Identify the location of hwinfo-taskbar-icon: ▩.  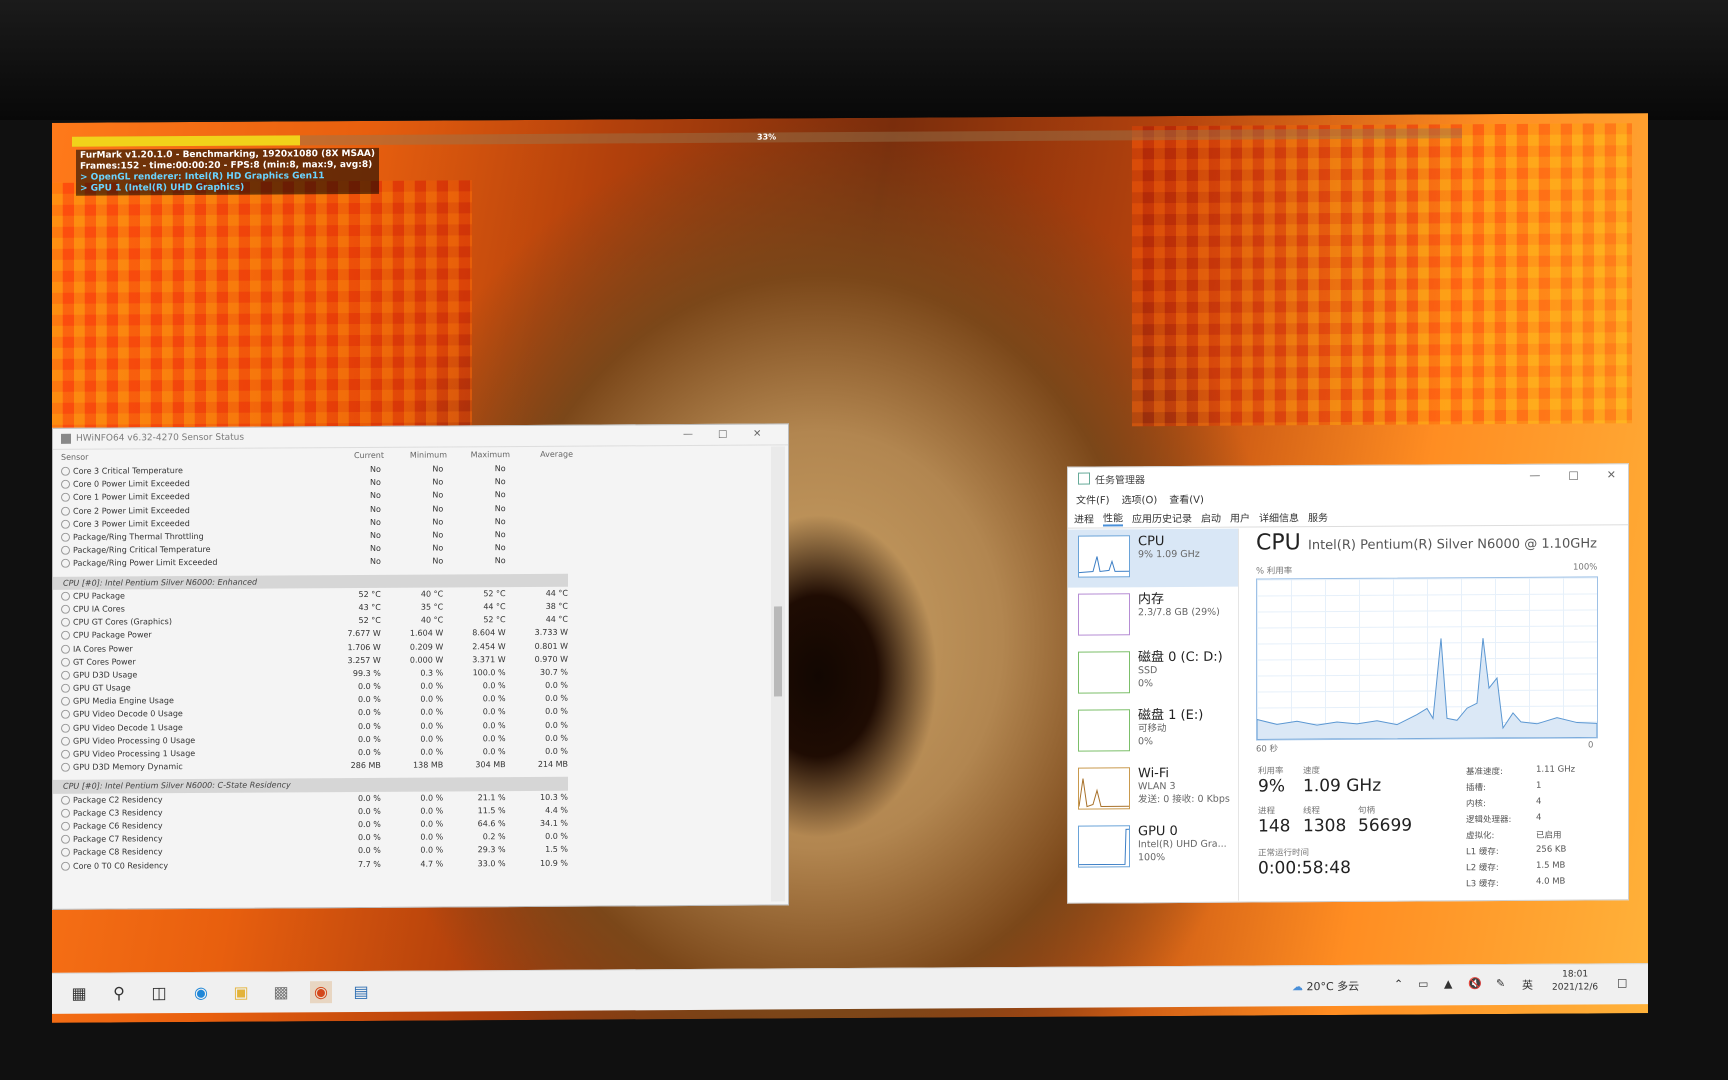
(281, 992).